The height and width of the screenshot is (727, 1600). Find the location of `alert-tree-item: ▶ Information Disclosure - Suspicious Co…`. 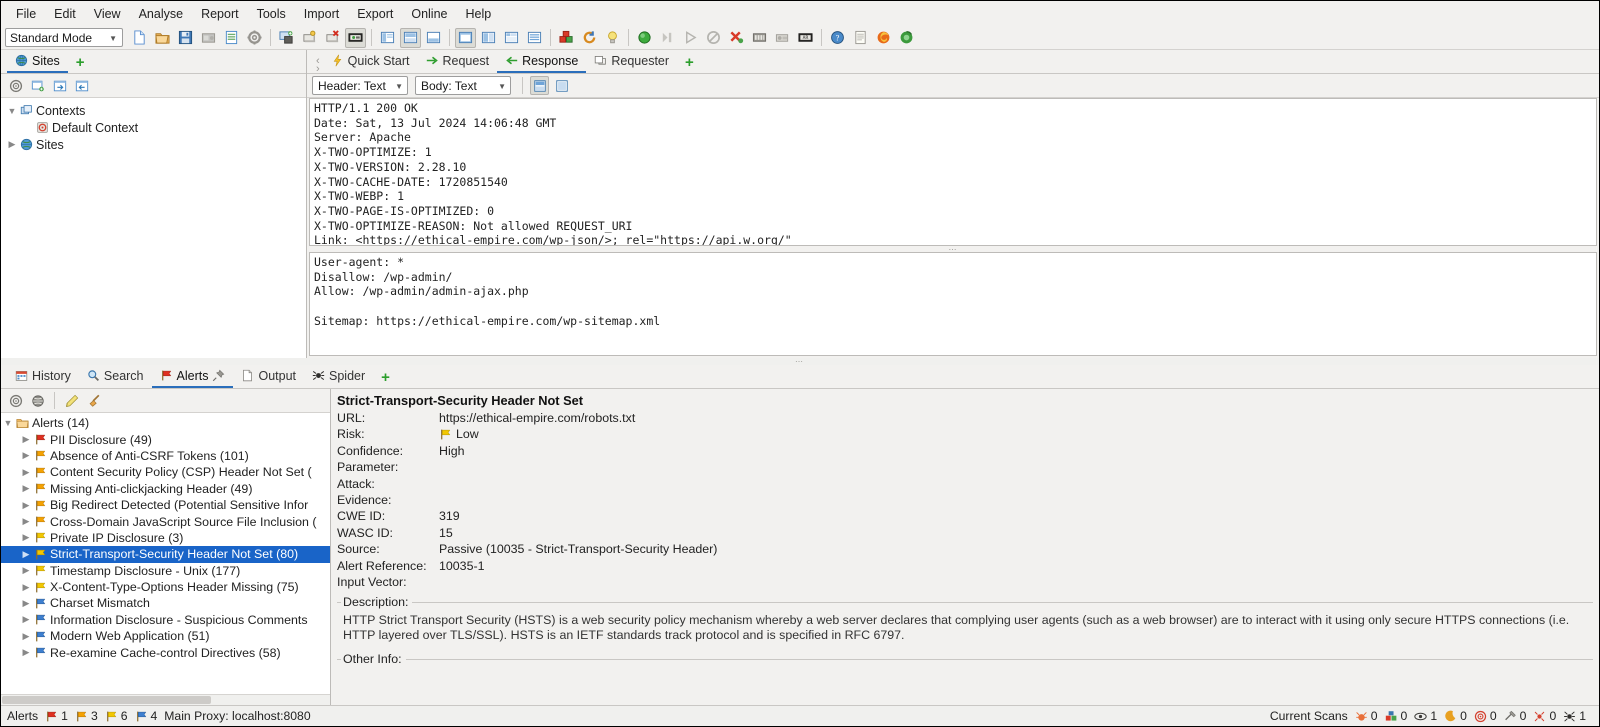

alert-tree-item: ▶ Information Disclosure - Suspicious Co… is located at coordinates (165, 620).